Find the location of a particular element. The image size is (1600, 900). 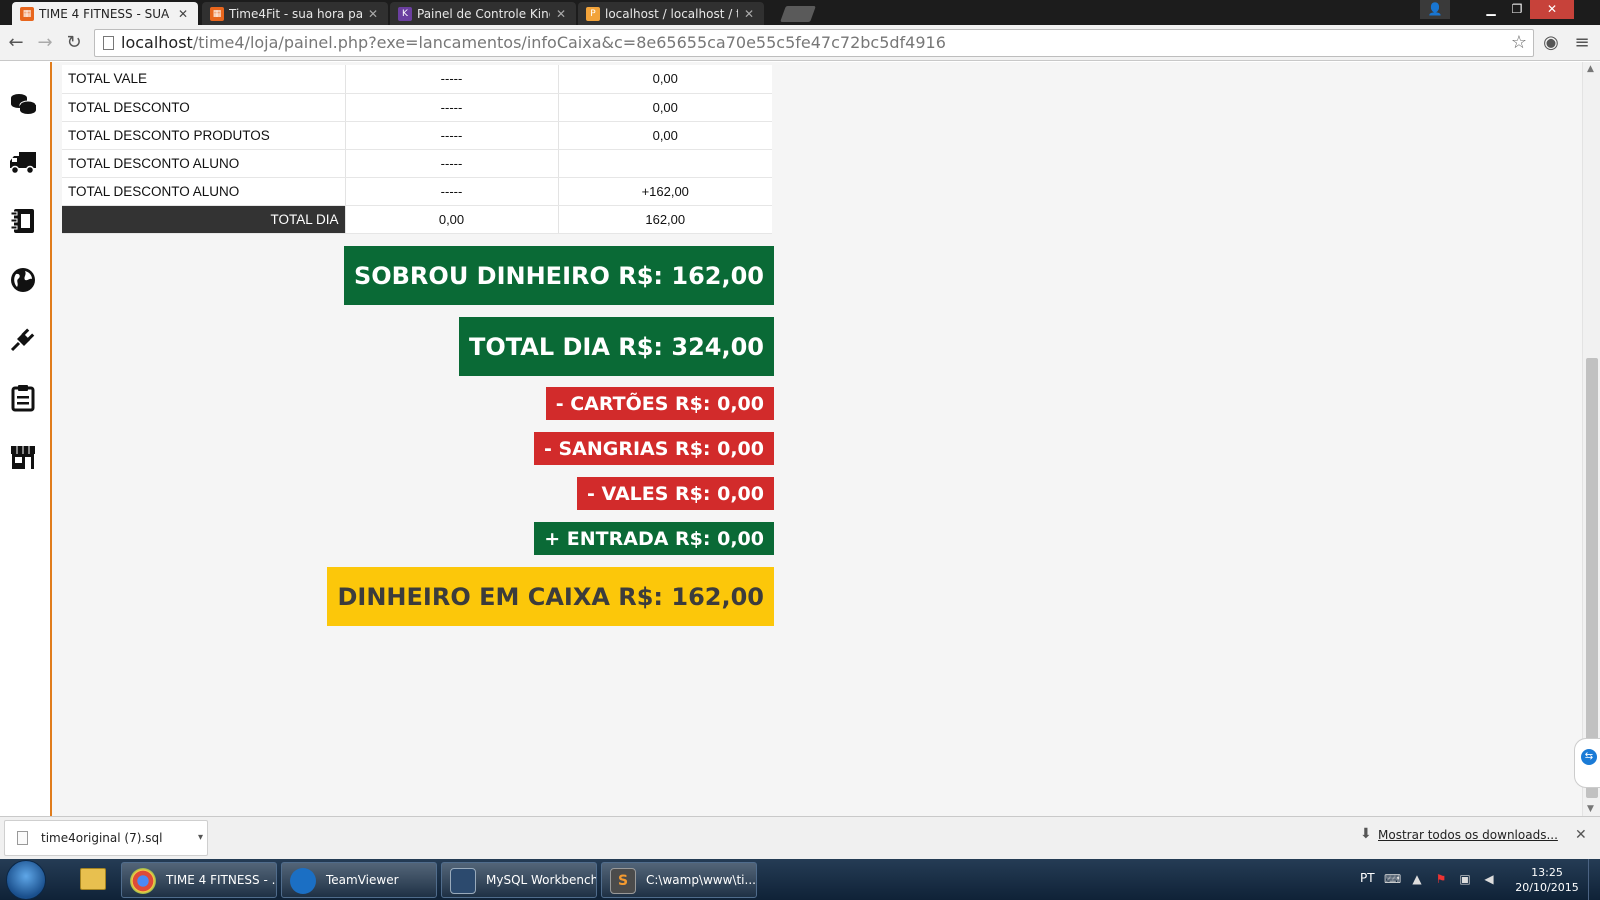

folder-icon is located at coordinates (93, 879).